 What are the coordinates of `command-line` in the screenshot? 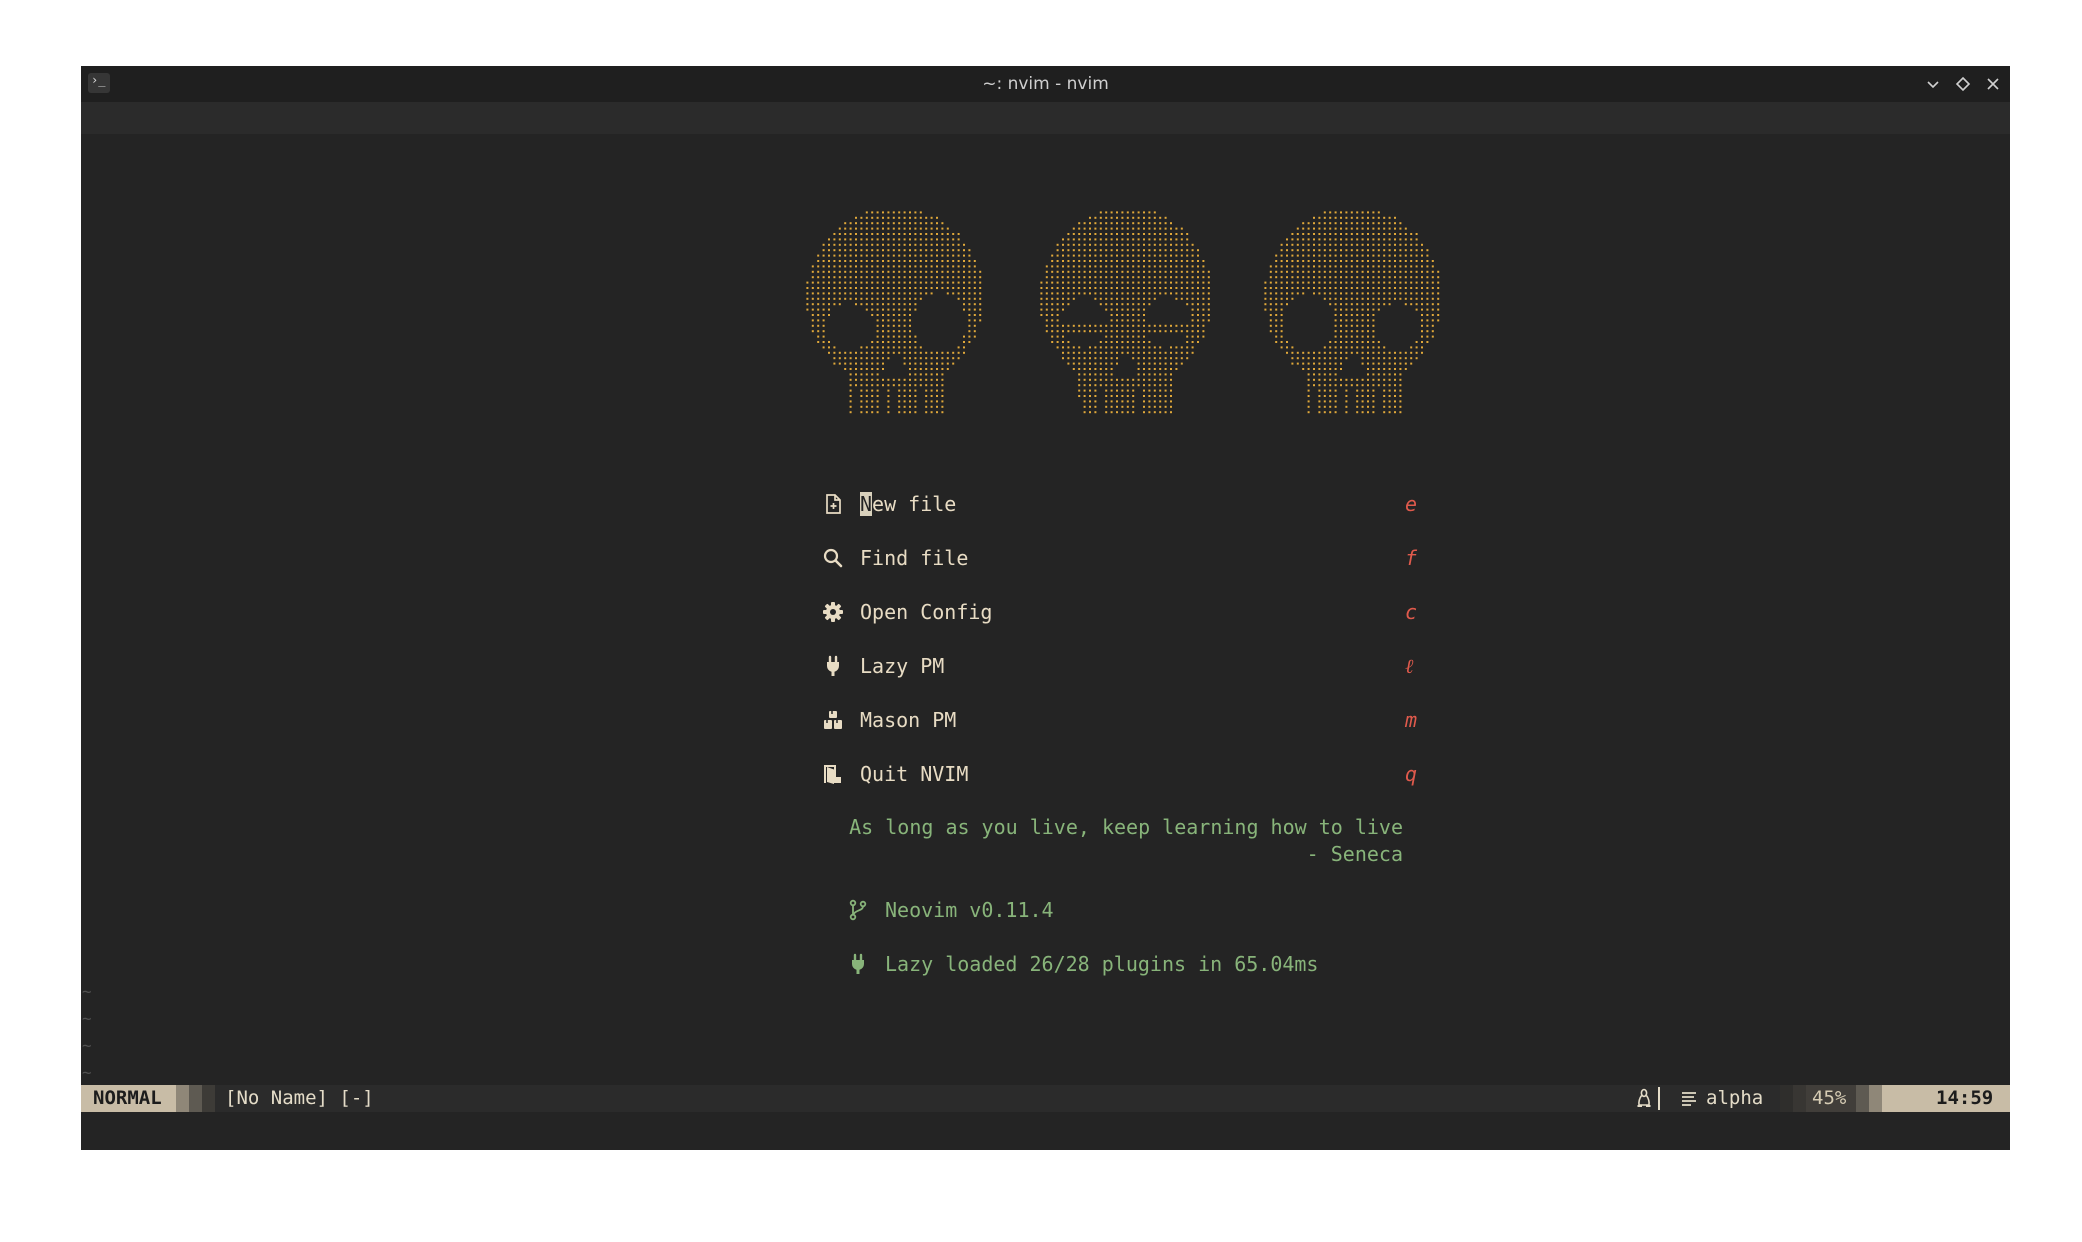 It's located at (1045, 1131).